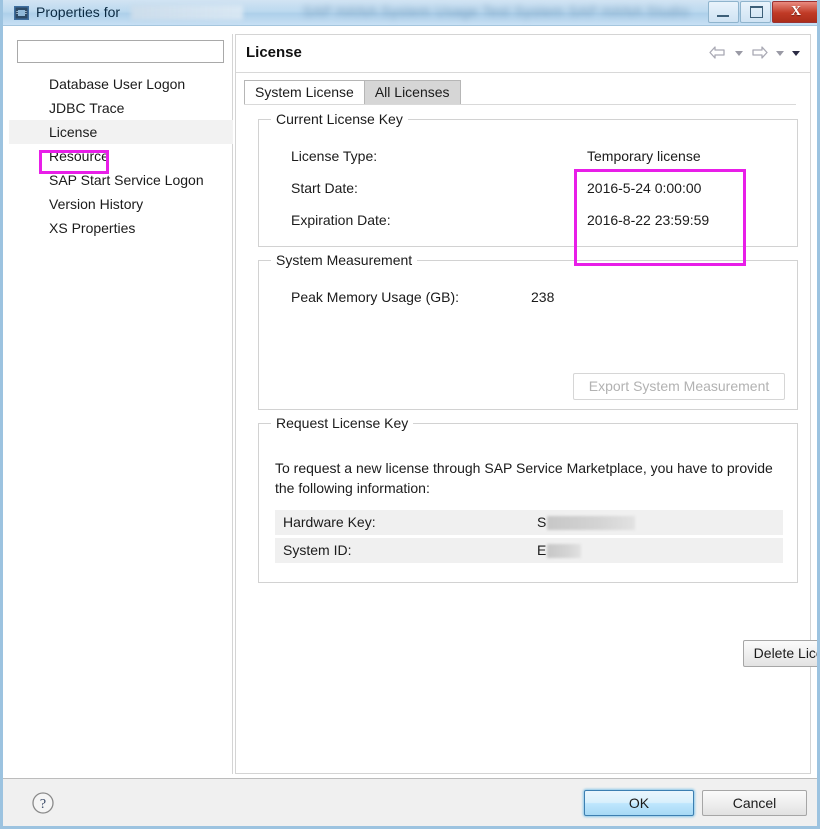 The image size is (820, 829). What do you see at coordinates (87, 108) in the screenshot?
I see `sidebar-item-label: JDBC Trace` at bounding box center [87, 108].